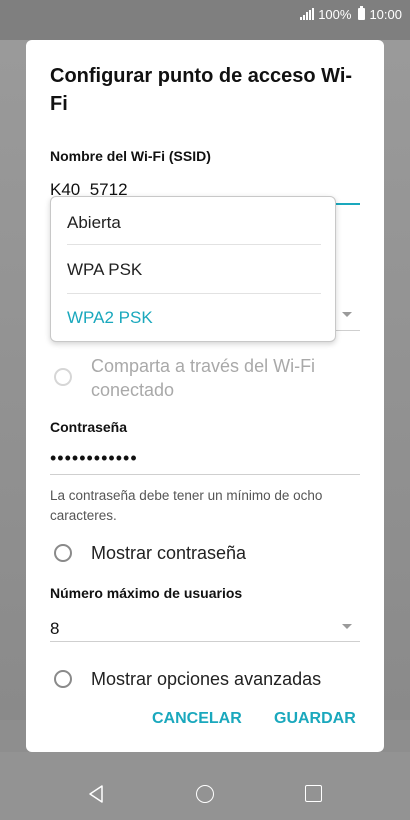 The width and height of the screenshot is (410, 820). I want to click on password-label: Contraseña, so click(89, 427).